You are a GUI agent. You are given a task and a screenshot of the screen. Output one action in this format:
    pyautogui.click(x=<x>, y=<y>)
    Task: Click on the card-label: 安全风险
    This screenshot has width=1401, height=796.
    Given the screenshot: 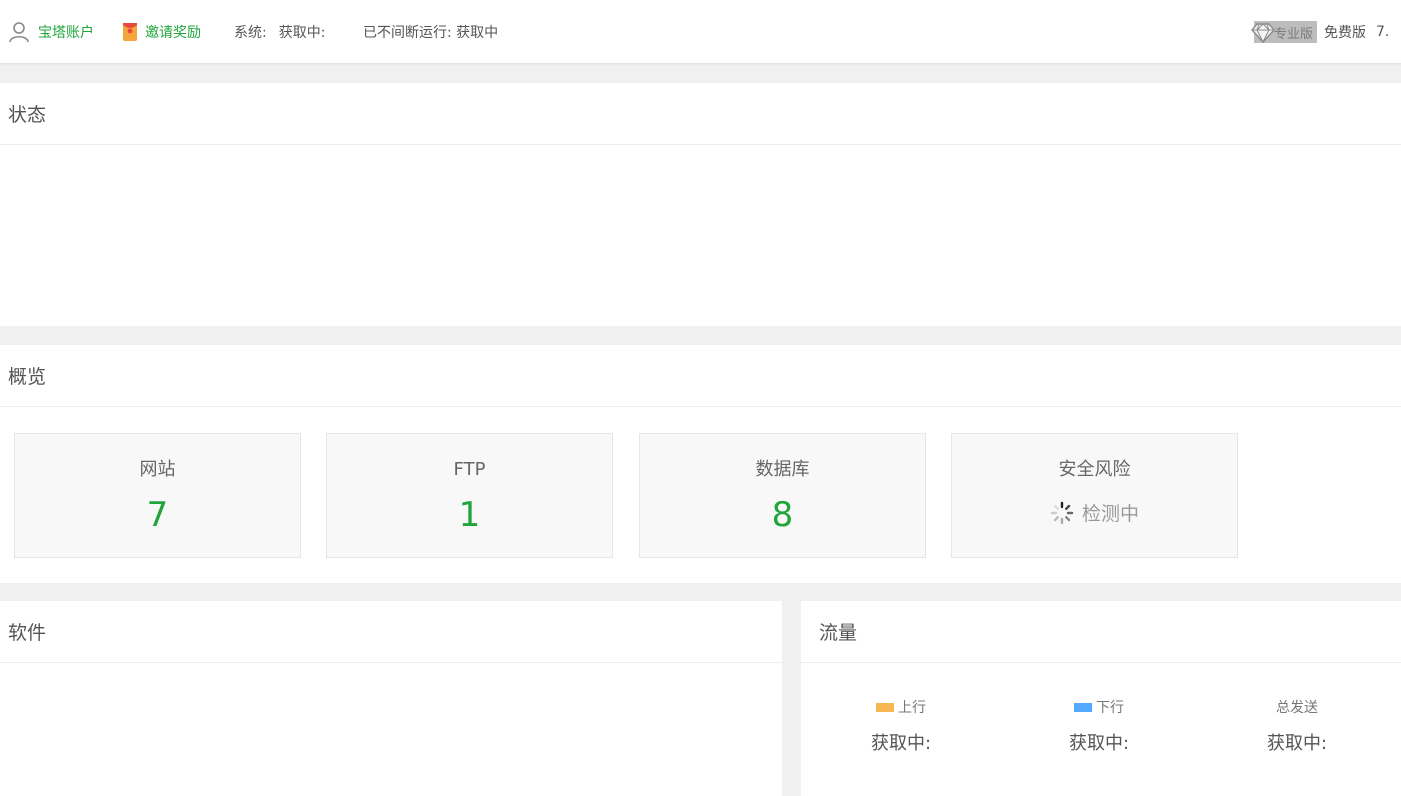 What is the action you would take?
    pyautogui.click(x=1094, y=469)
    